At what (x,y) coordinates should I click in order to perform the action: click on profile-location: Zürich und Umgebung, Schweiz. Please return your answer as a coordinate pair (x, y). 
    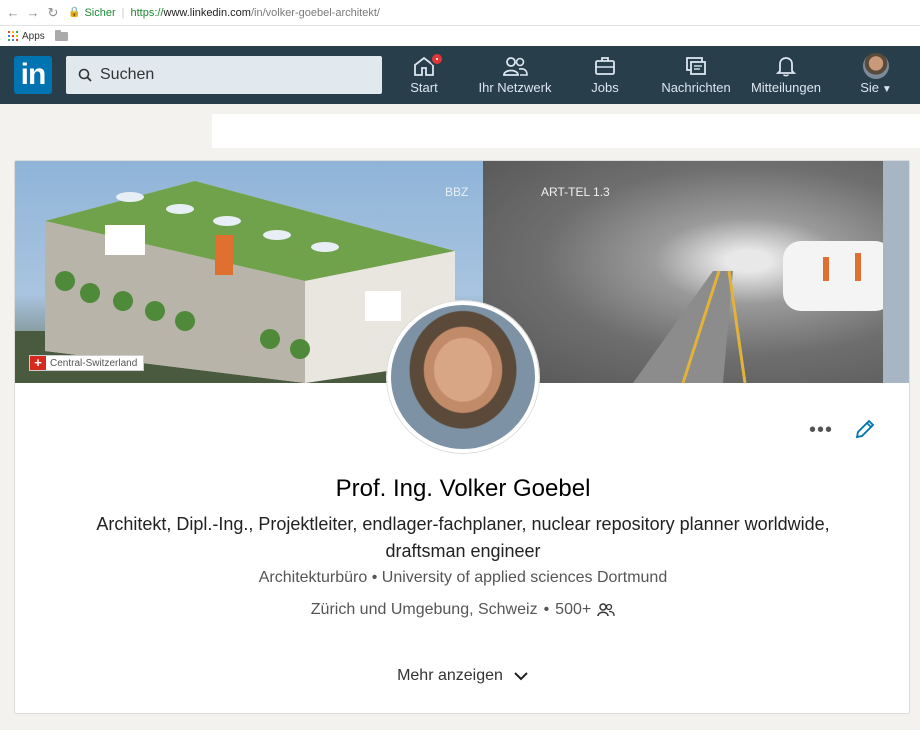
    Looking at the image, I should click on (424, 609).